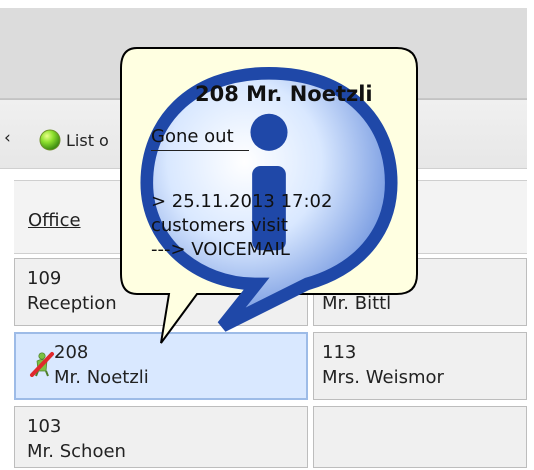  What do you see at coordinates (76, 451) in the screenshot?
I see `extension-name: Mr. Schoen` at bounding box center [76, 451].